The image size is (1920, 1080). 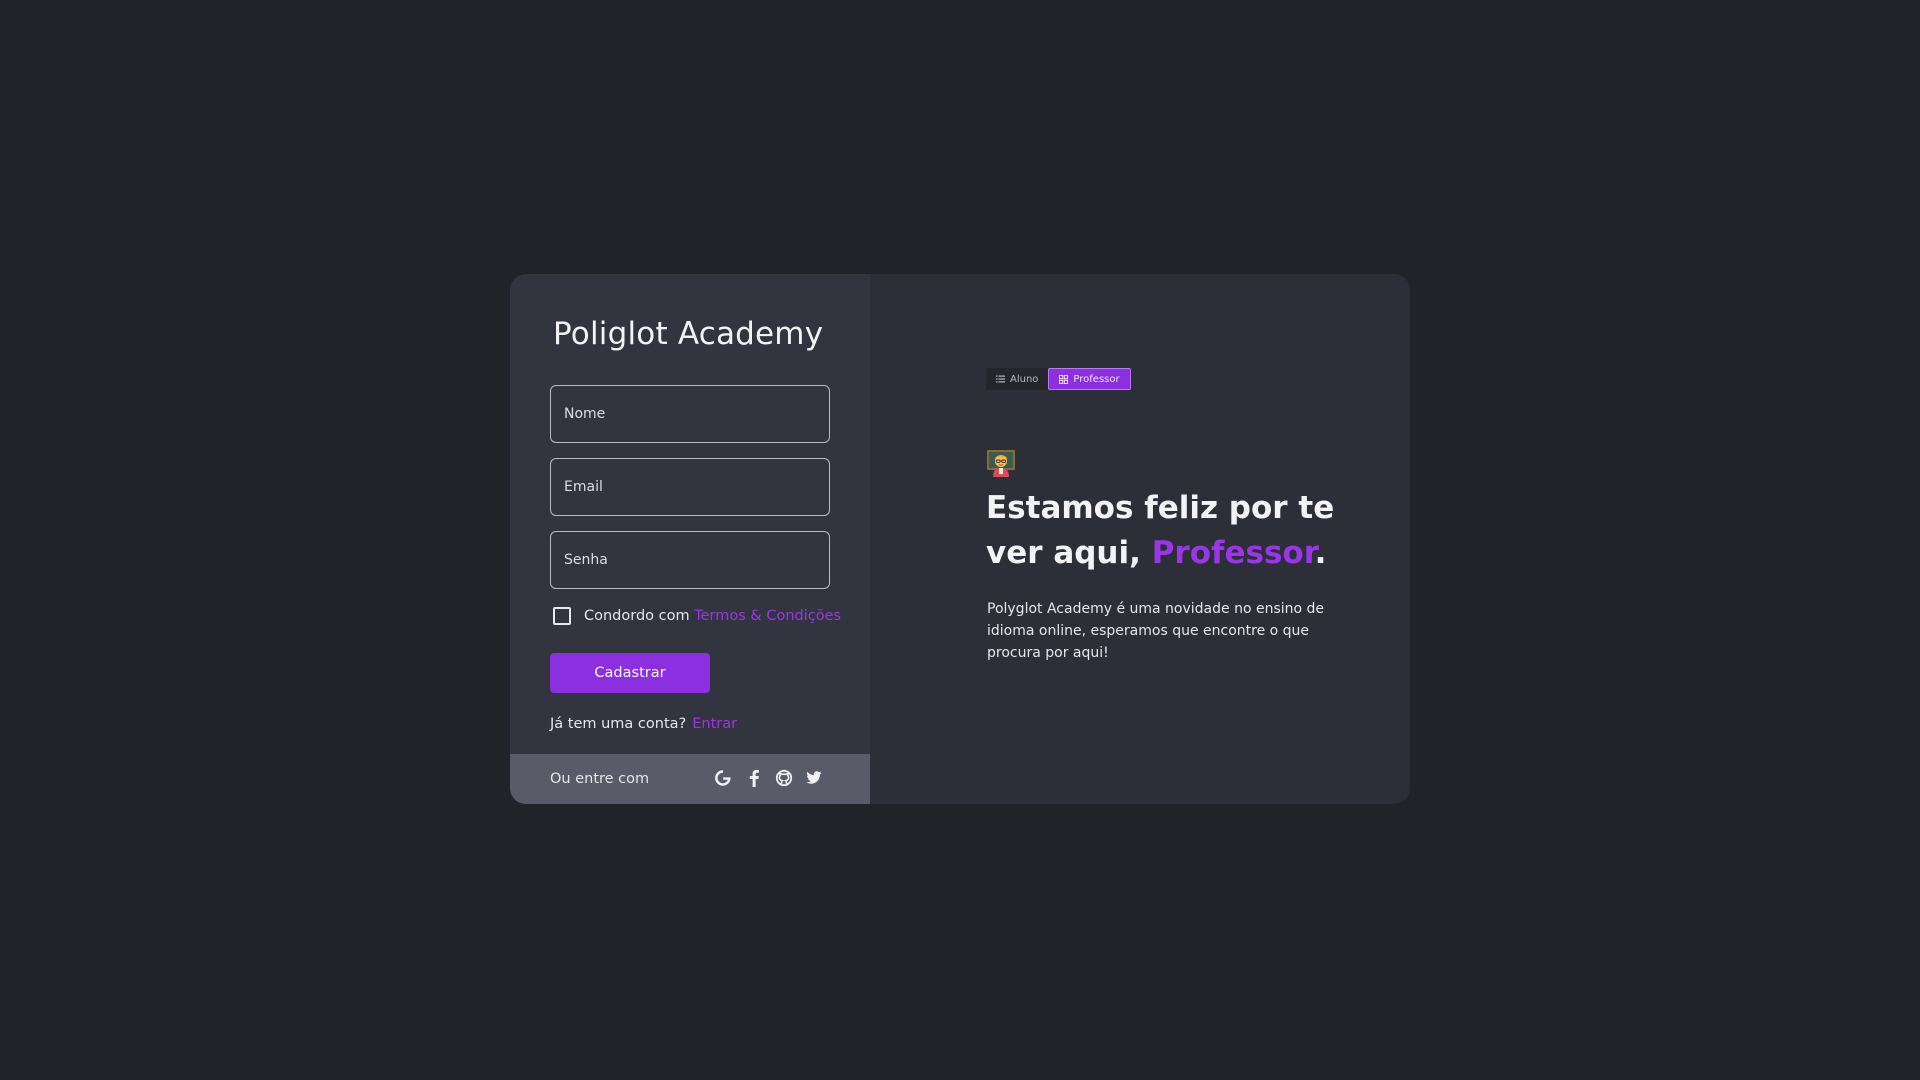 I want to click on terms-link: Termos & Condições, so click(x=767, y=616).